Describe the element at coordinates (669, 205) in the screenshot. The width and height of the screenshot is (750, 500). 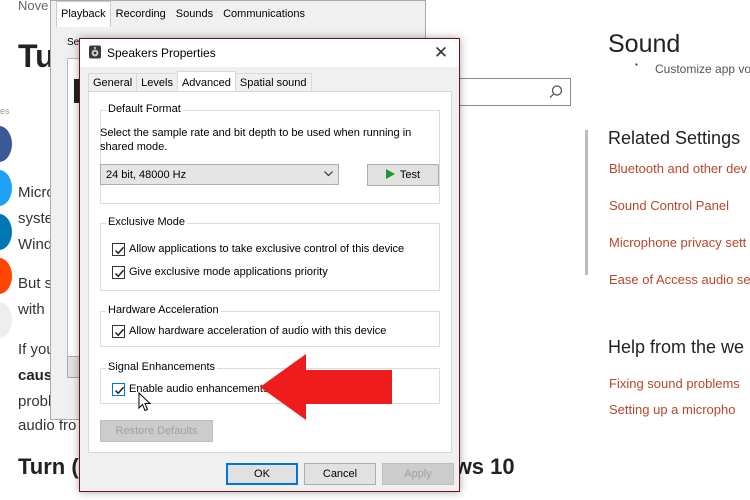
I see `link-sound-control-panel: Sound Control Panel` at that location.